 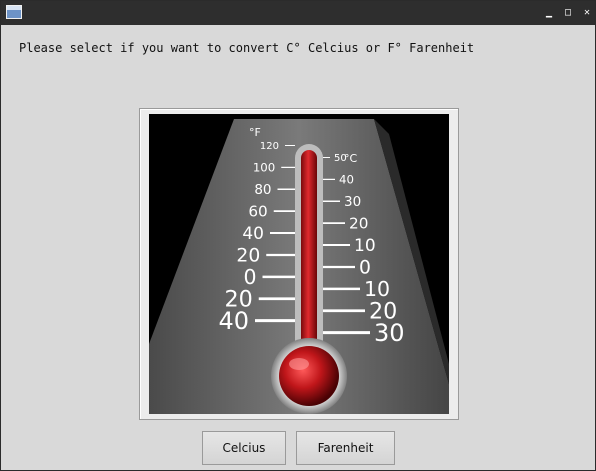 I want to click on close-button: ✕, so click(x=587, y=13).